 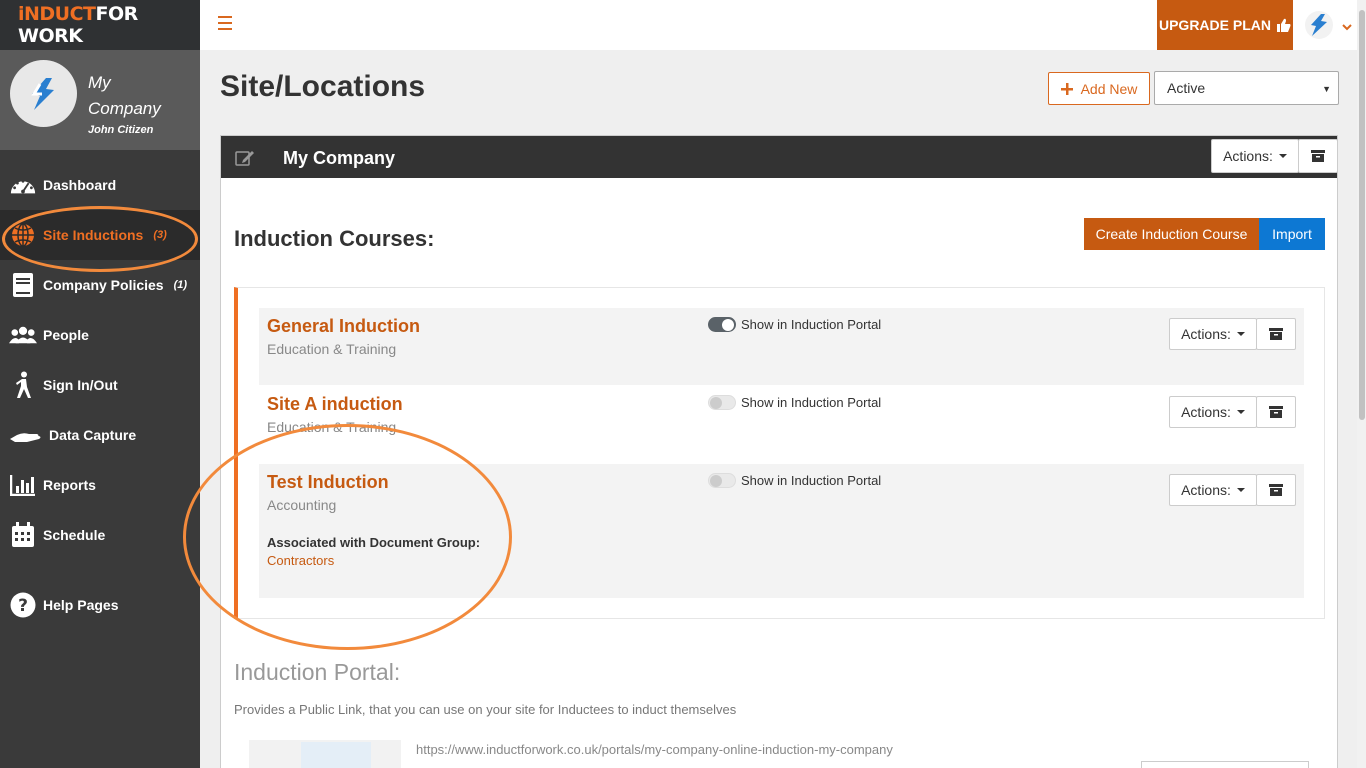 What do you see at coordinates (779, 157) in the screenshot?
I see `site-panel-header: My Company Actions:` at bounding box center [779, 157].